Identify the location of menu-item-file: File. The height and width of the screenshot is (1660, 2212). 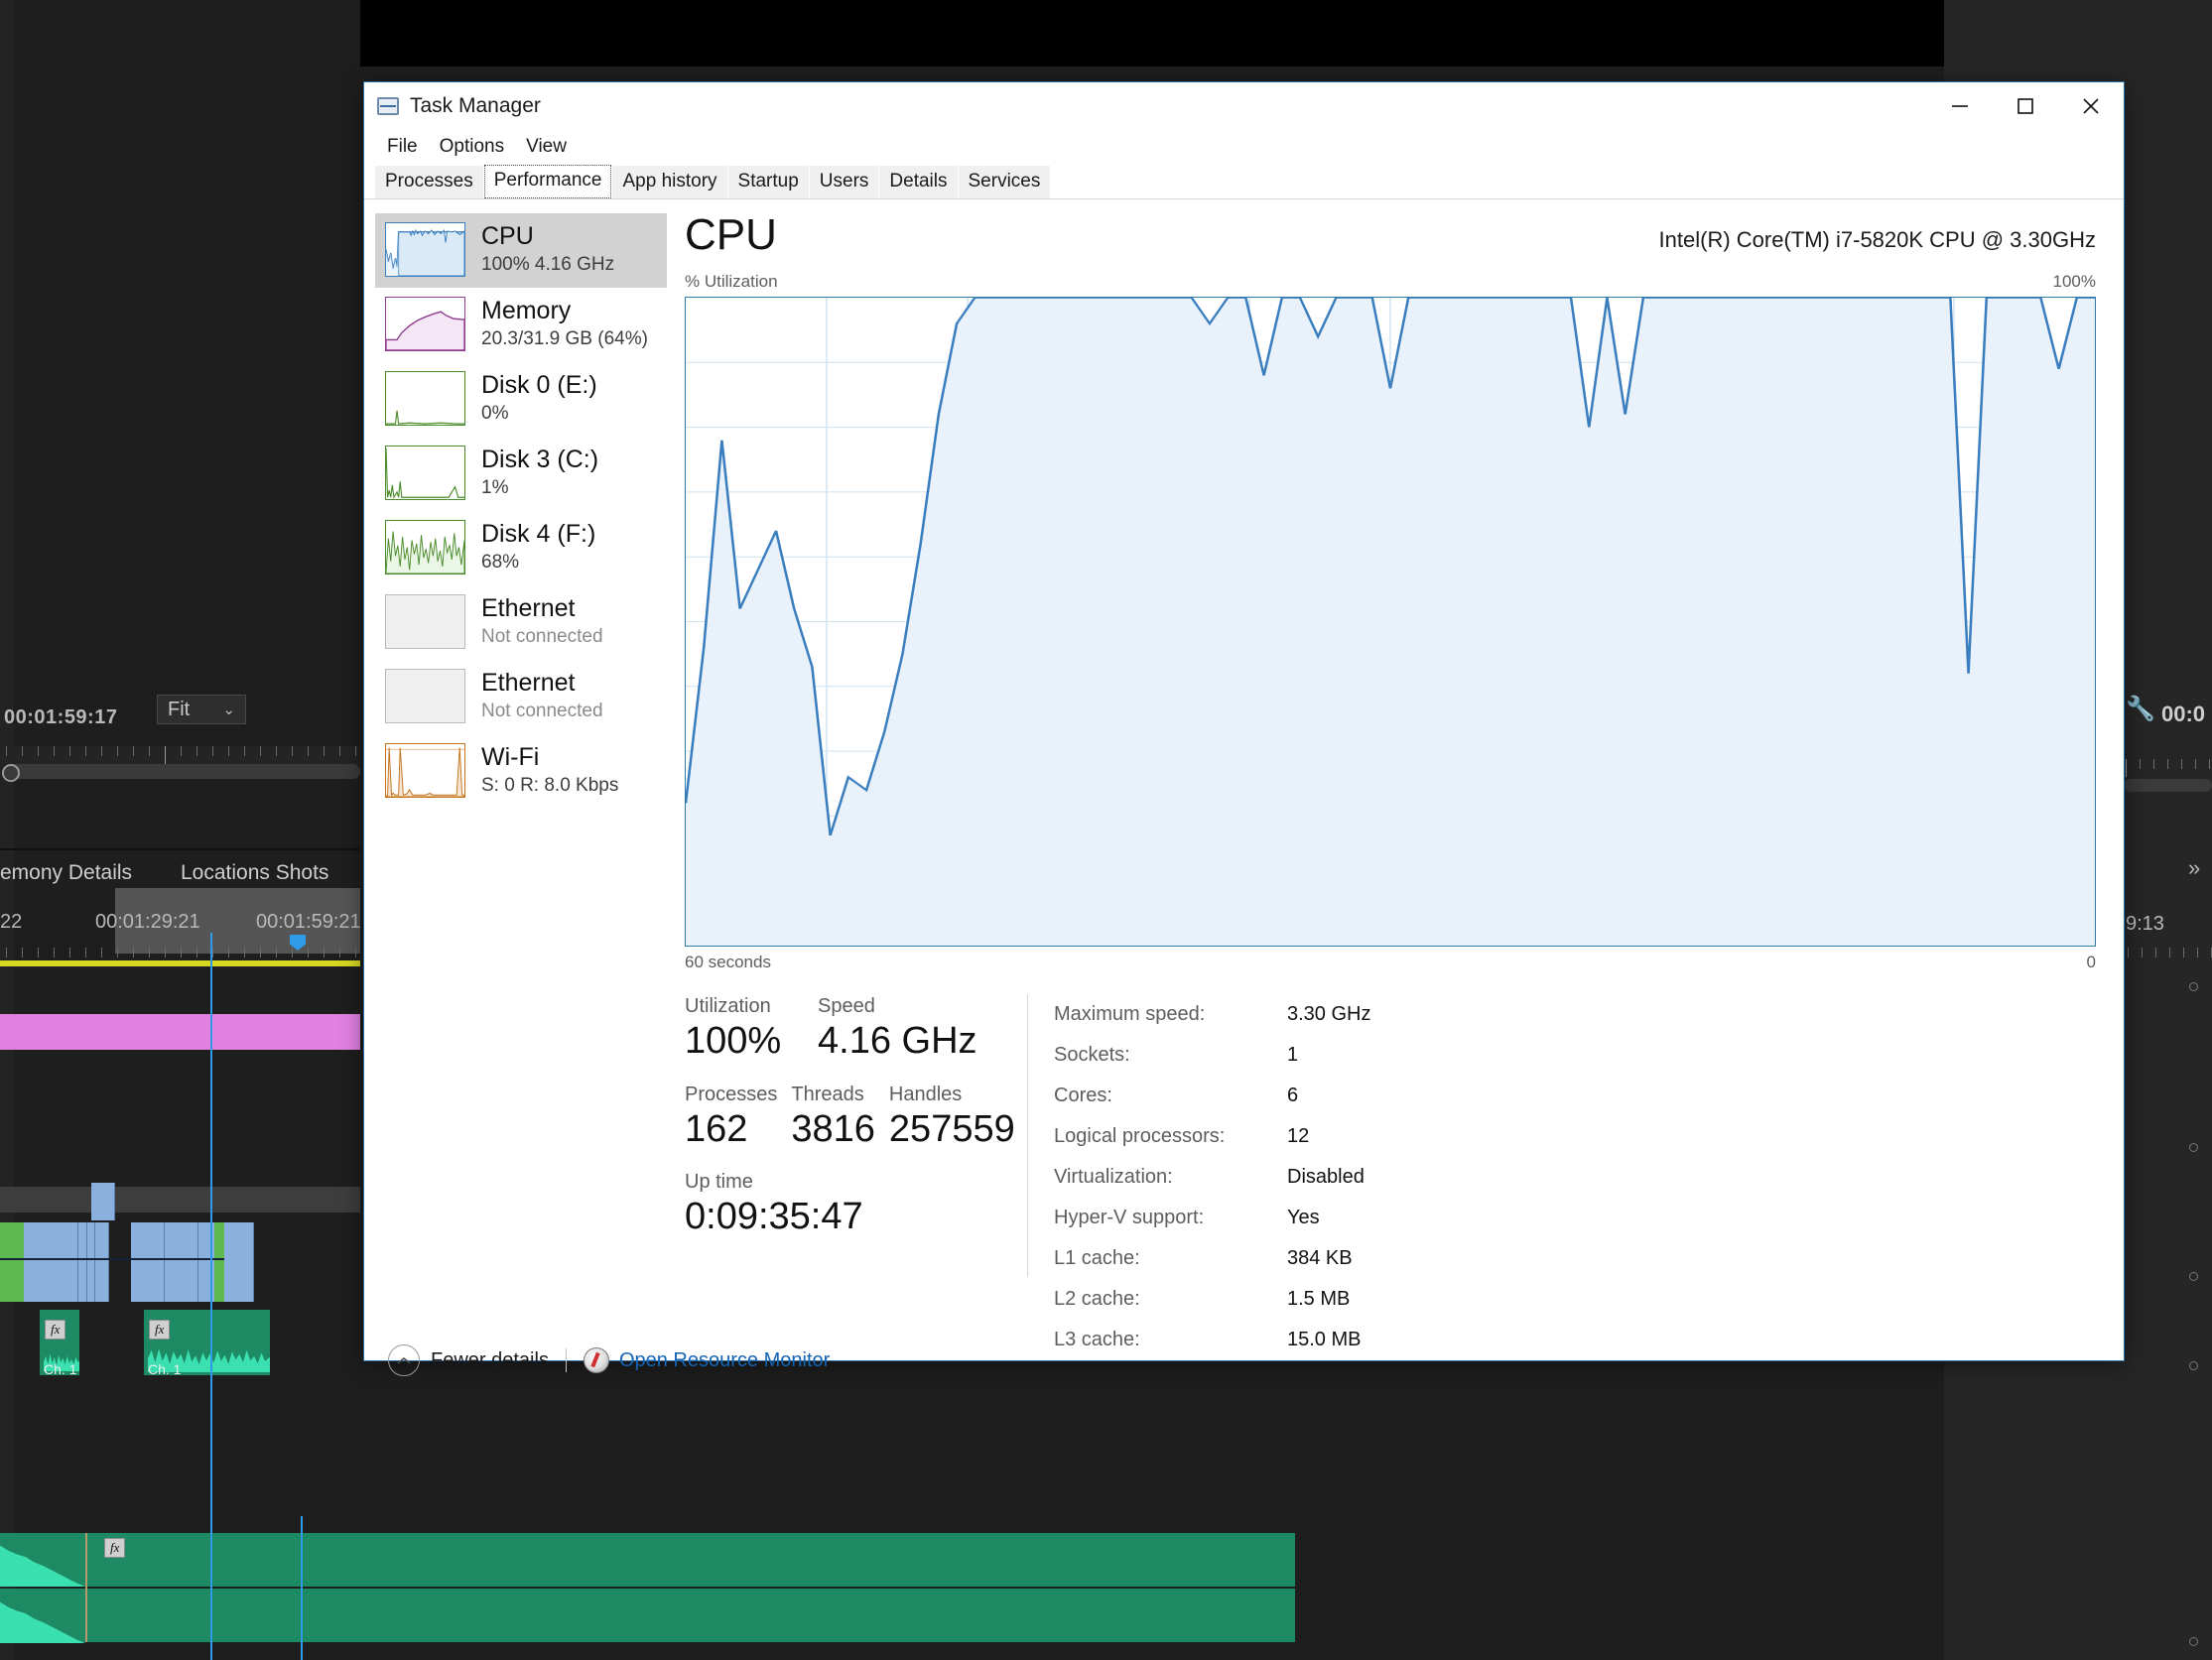
(402, 147).